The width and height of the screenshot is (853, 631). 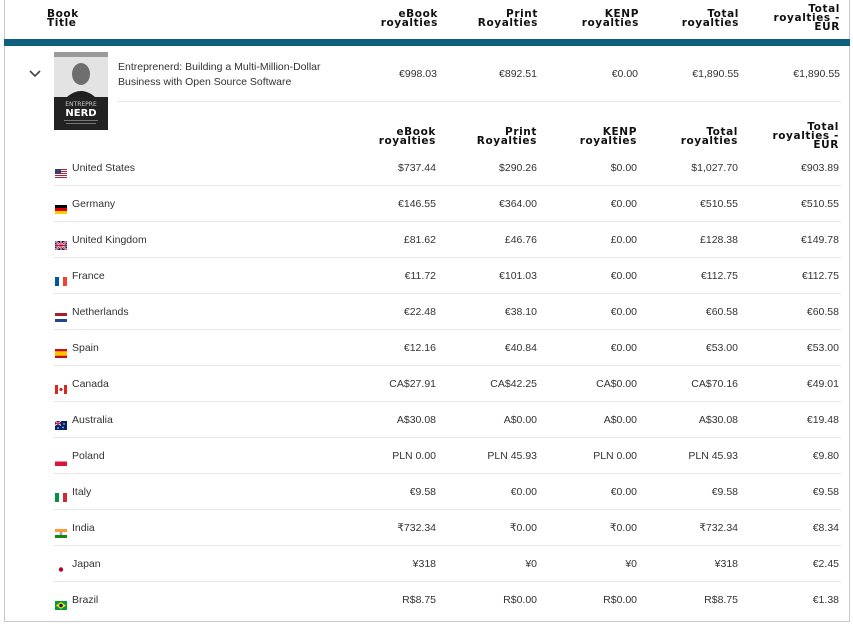 I want to click on table-row: Italy €9.58 €0.00 €0.00 €9.58 €9.58, so click(x=426, y=504).